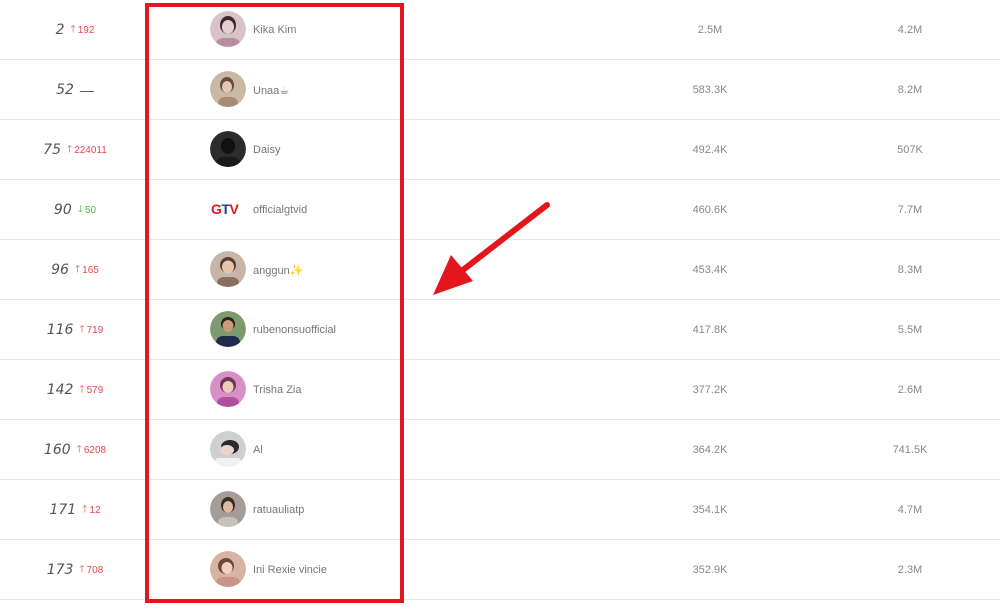  I want to click on rank-change-value: 165, so click(90, 270).